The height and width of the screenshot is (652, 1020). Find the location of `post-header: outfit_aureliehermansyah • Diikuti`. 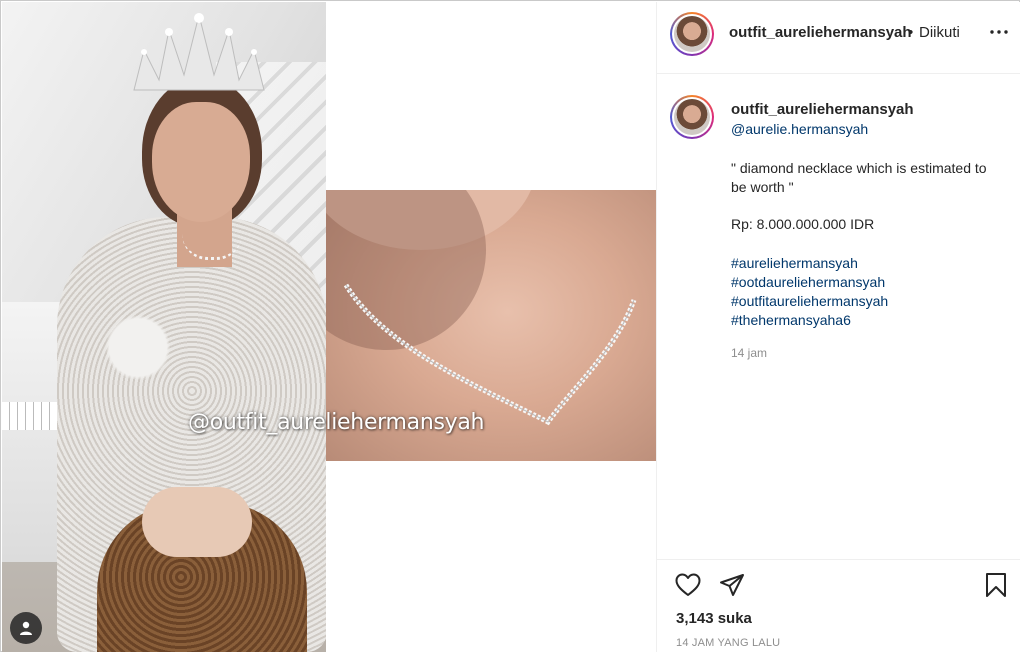

post-header: outfit_aureliehermansyah • Diikuti is located at coordinates (838, 38).